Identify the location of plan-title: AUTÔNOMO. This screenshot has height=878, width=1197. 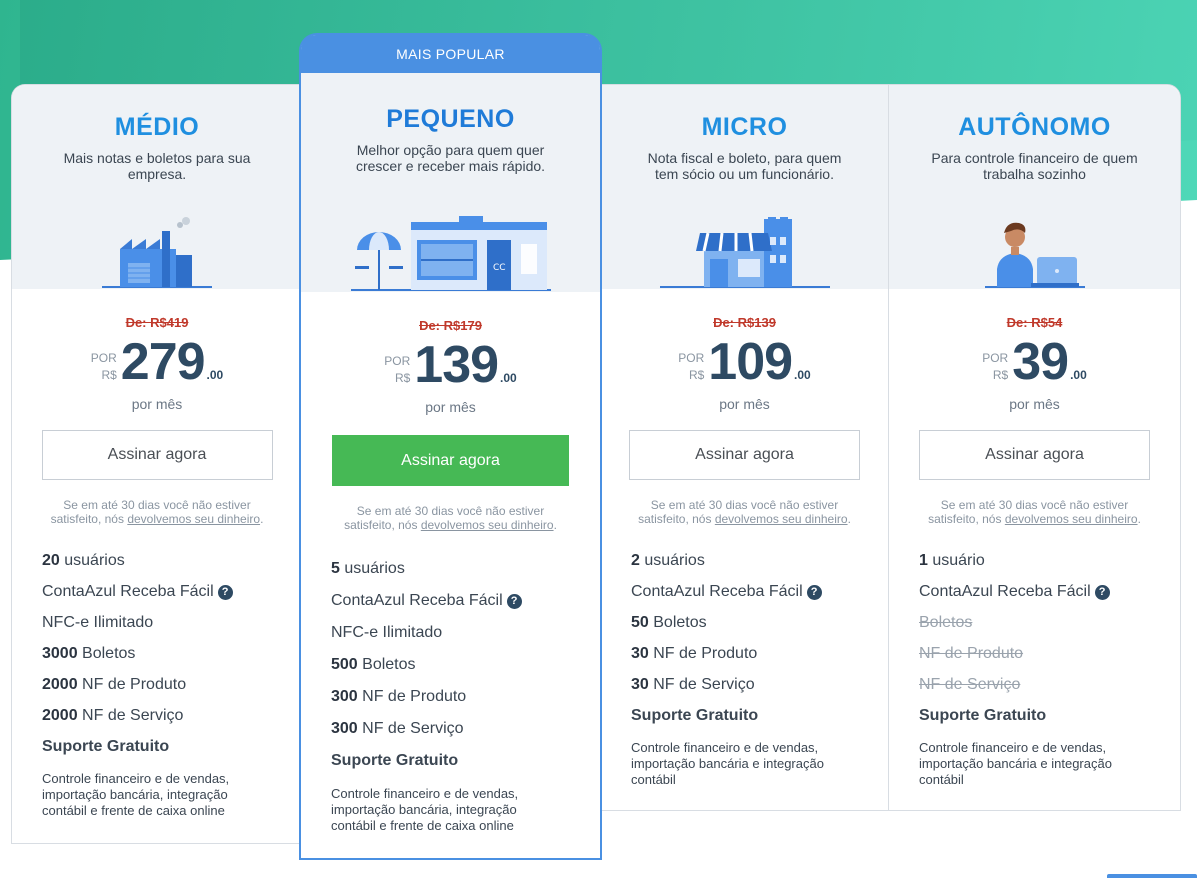
(1034, 127).